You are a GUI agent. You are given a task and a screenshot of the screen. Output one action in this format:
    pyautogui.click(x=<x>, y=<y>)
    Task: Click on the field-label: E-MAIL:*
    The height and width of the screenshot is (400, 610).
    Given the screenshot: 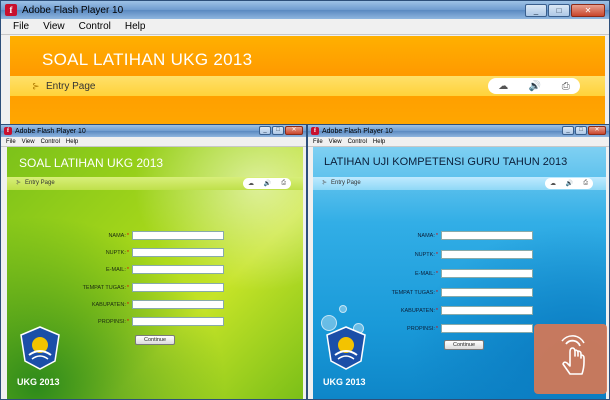 What is the action you would take?
    pyautogui.click(x=117, y=269)
    